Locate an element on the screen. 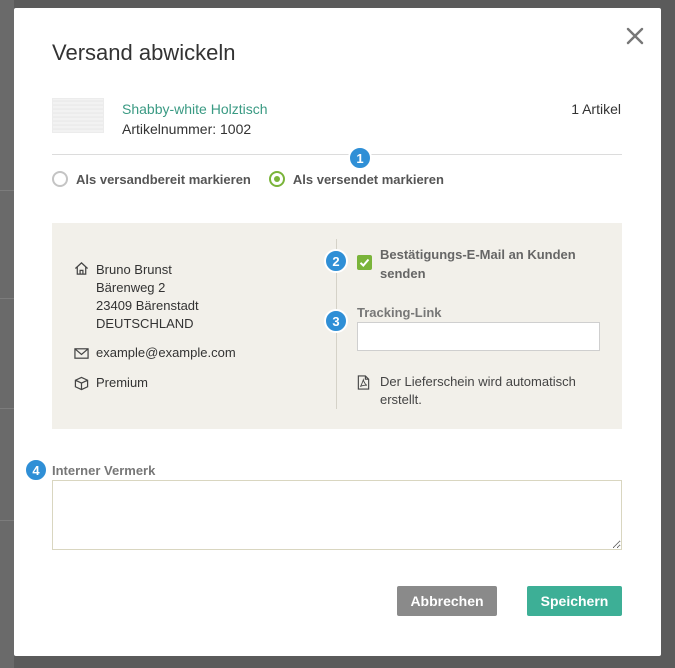  product-sku: Artikelnummer: 1002 is located at coordinates (187, 129).